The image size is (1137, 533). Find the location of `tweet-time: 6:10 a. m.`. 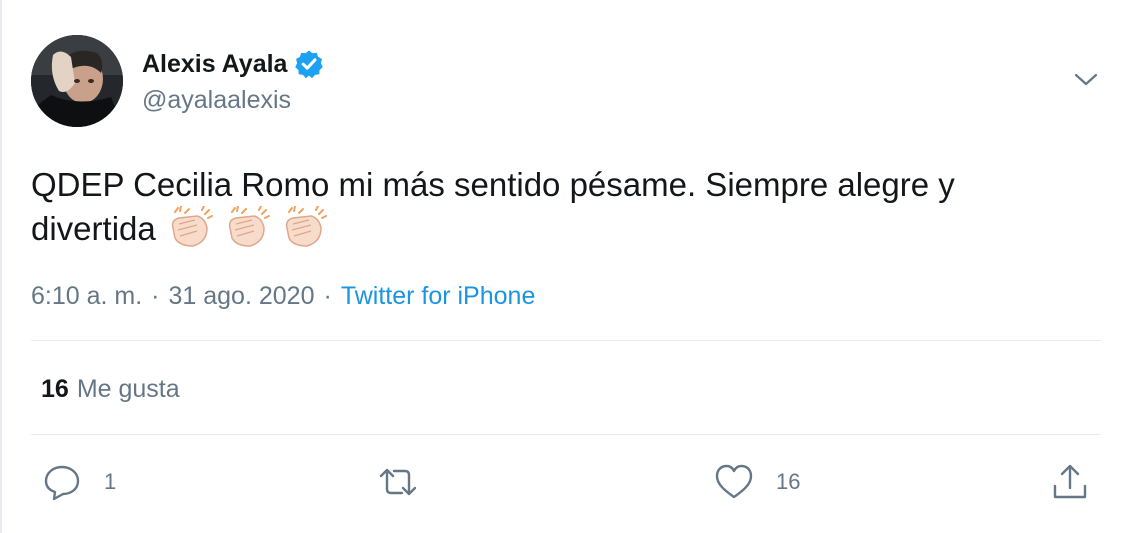

tweet-time: 6:10 a. m. is located at coordinates (86, 296).